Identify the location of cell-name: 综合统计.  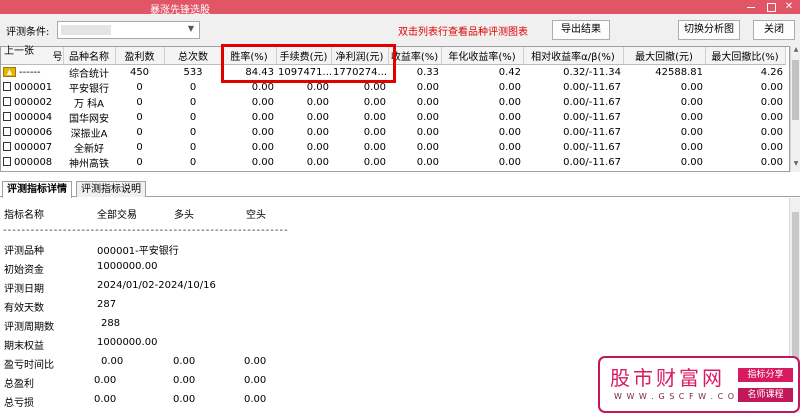
(89, 74).